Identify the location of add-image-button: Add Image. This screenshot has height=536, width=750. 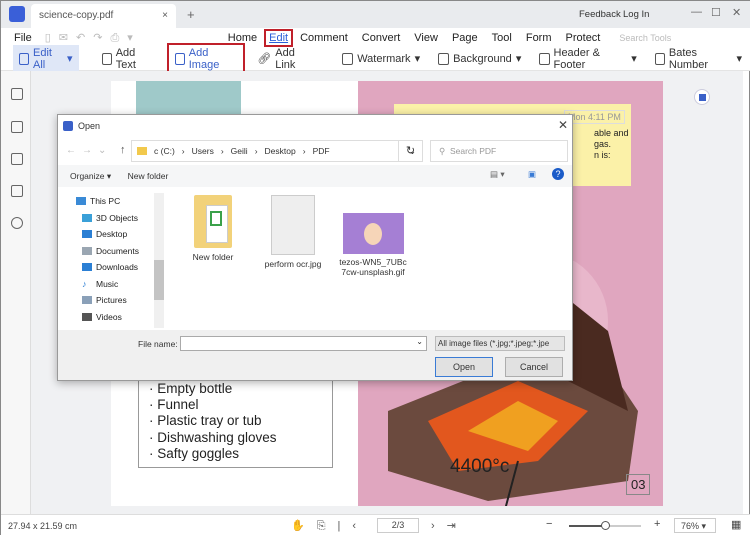
(206, 58).